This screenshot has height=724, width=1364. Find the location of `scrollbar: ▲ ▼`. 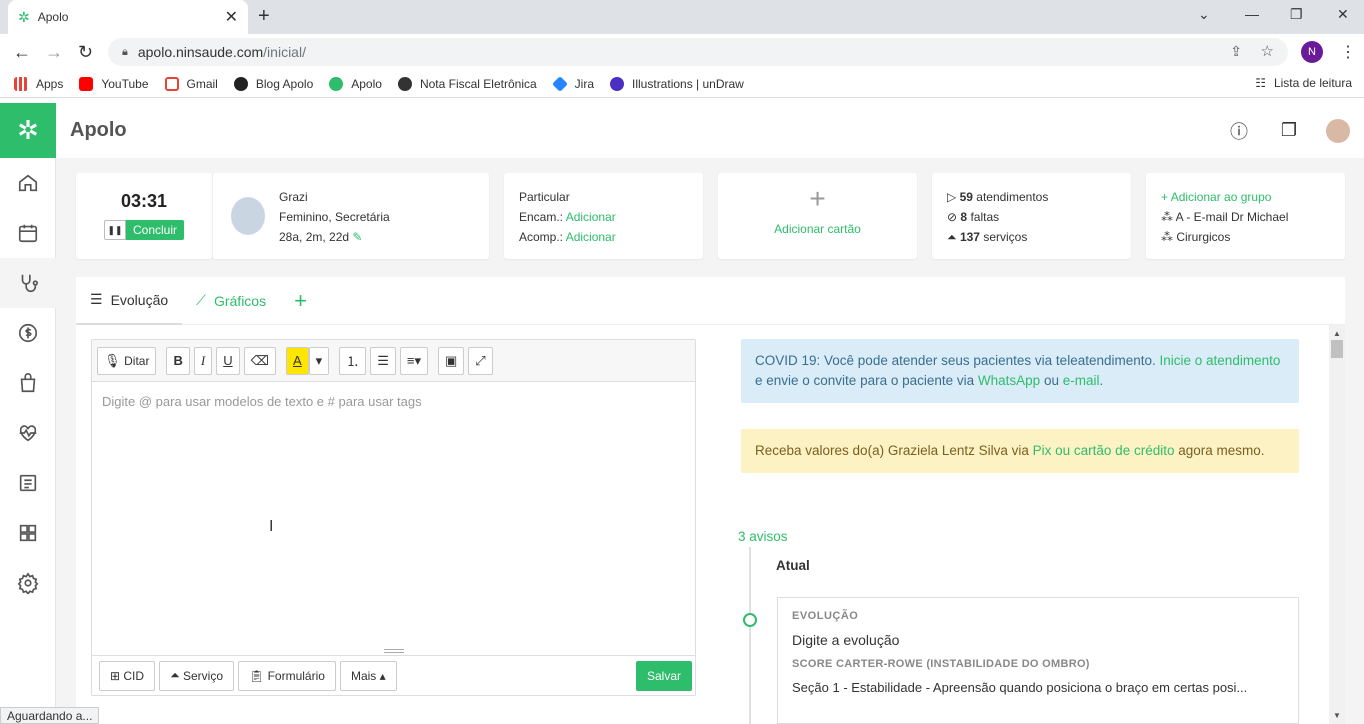

scrollbar: ▲ ▼ is located at coordinates (1337, 524).